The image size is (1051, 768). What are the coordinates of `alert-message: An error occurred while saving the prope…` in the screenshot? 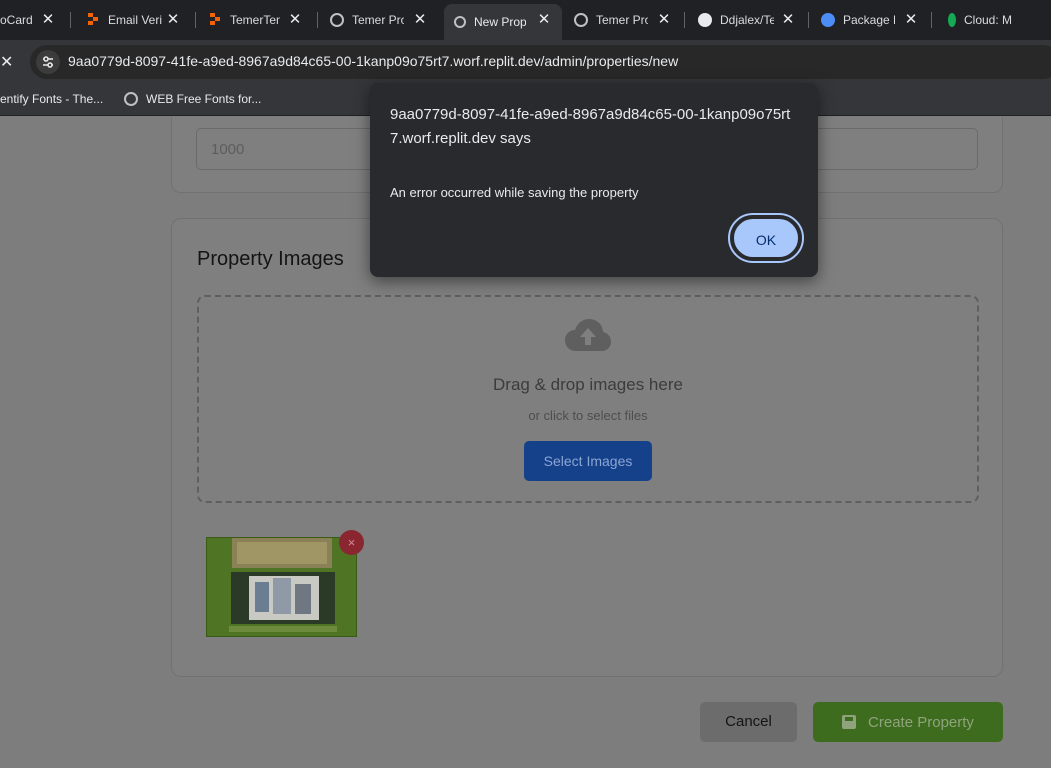 It's located at (514, 192).